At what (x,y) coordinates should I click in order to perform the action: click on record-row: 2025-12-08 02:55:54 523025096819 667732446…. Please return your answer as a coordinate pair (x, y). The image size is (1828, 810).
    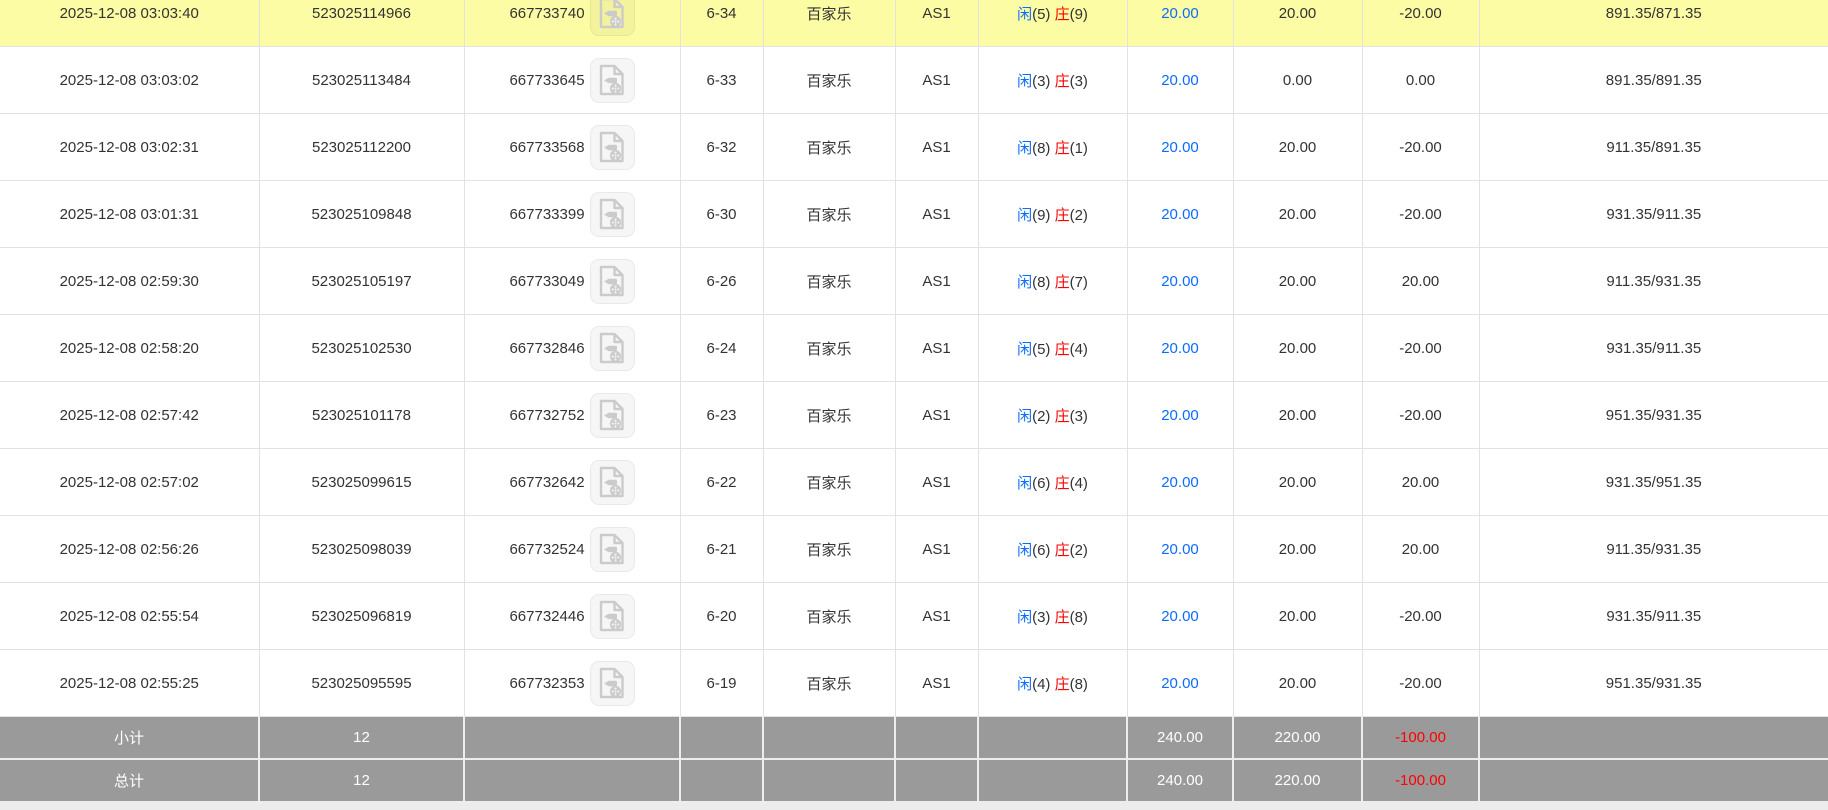
    Looking at the image, I should click on (914, 616).